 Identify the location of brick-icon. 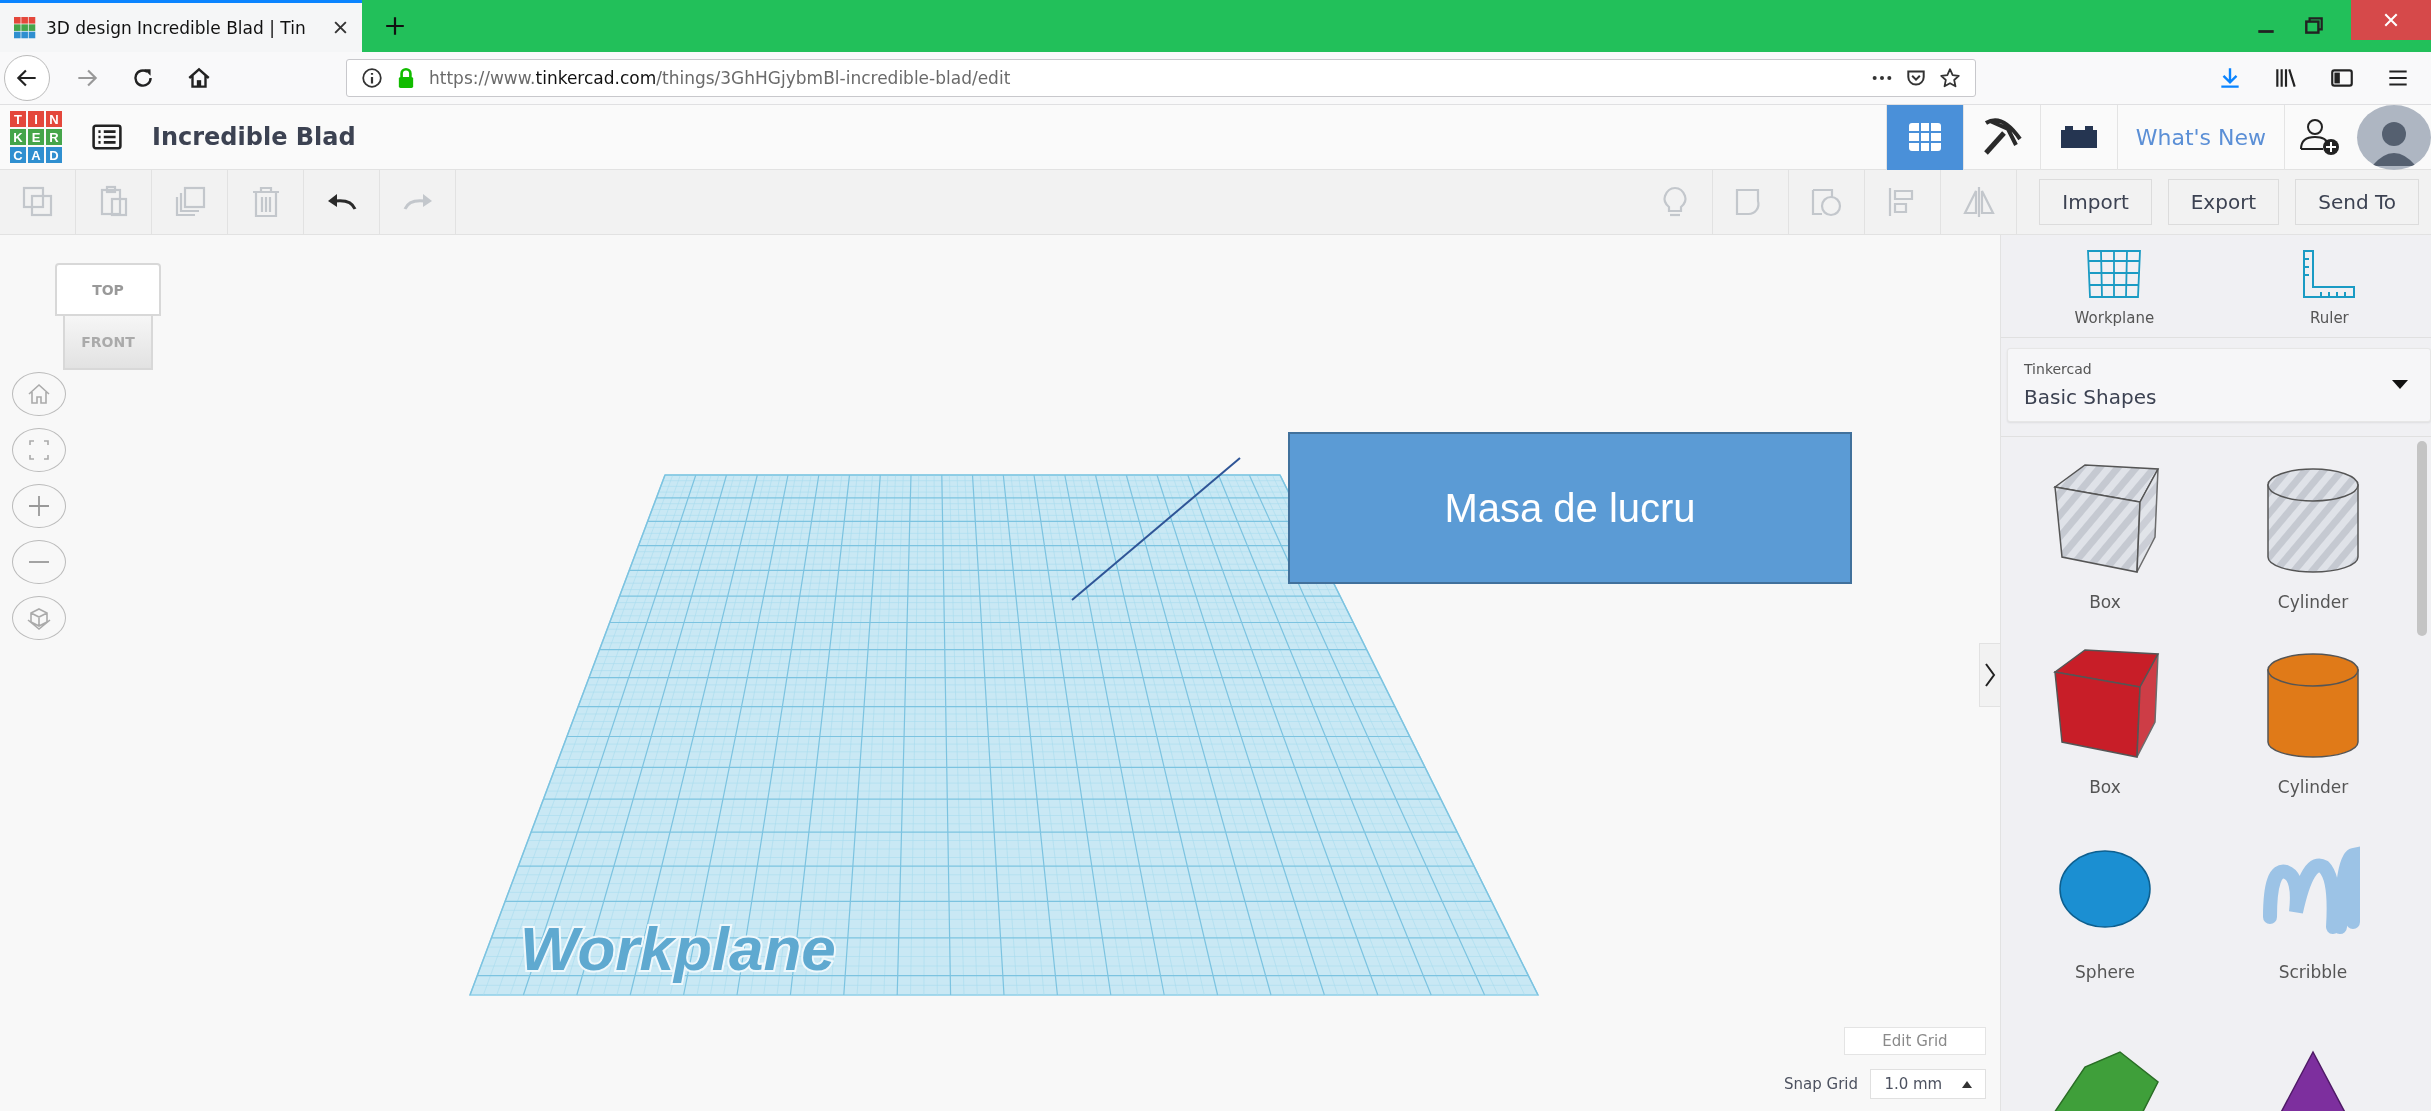
(2078, 137).